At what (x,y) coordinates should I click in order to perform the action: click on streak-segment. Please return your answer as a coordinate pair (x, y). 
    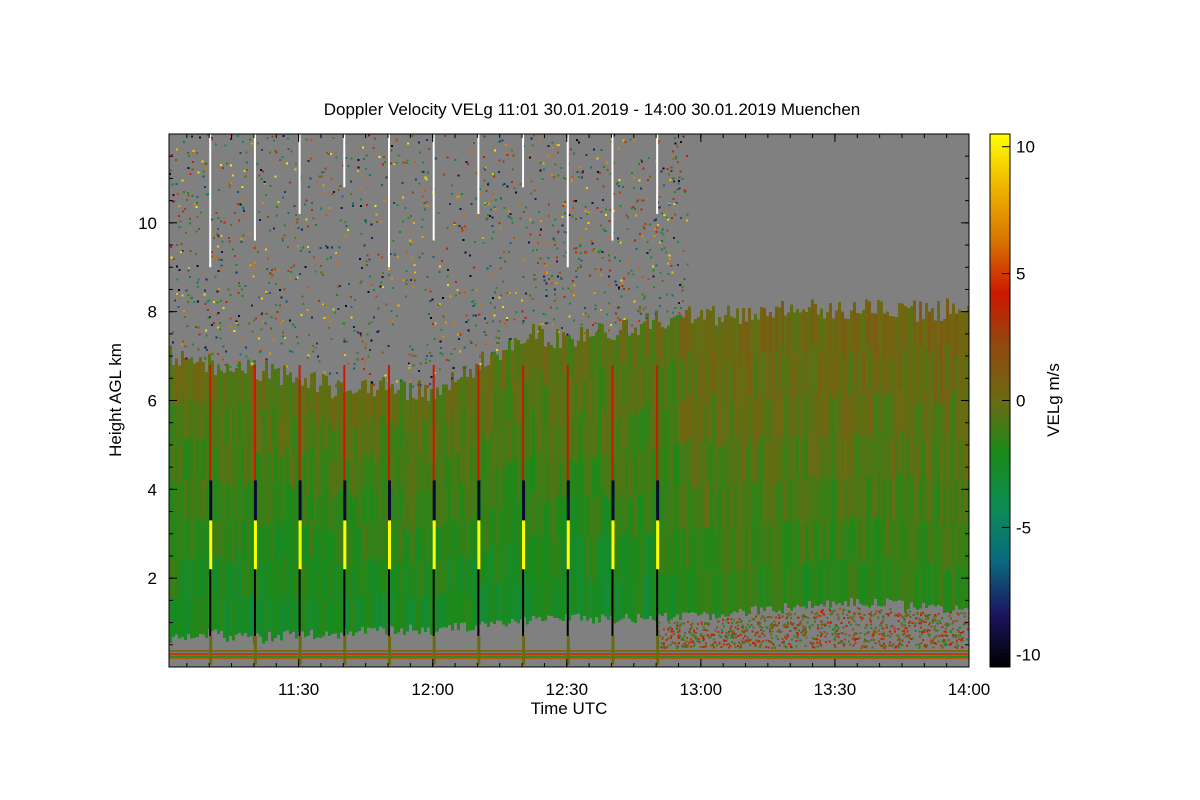
    Looking at the image, I should click on (433, 422).